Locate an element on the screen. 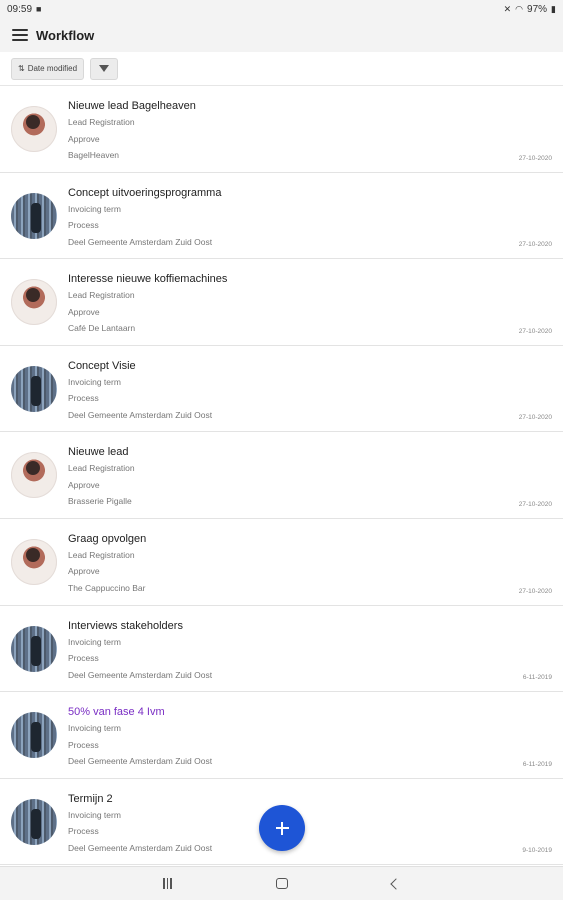 This screenshot has width=563, height=900. home-icon is located at coordinates (281, 883).